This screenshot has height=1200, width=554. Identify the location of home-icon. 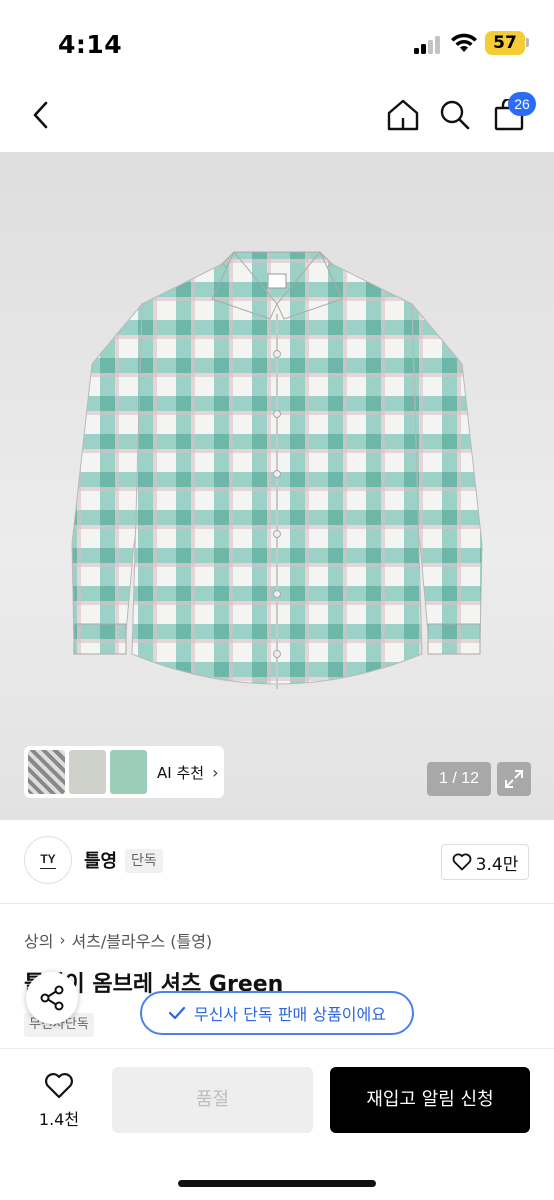
(403, 115).